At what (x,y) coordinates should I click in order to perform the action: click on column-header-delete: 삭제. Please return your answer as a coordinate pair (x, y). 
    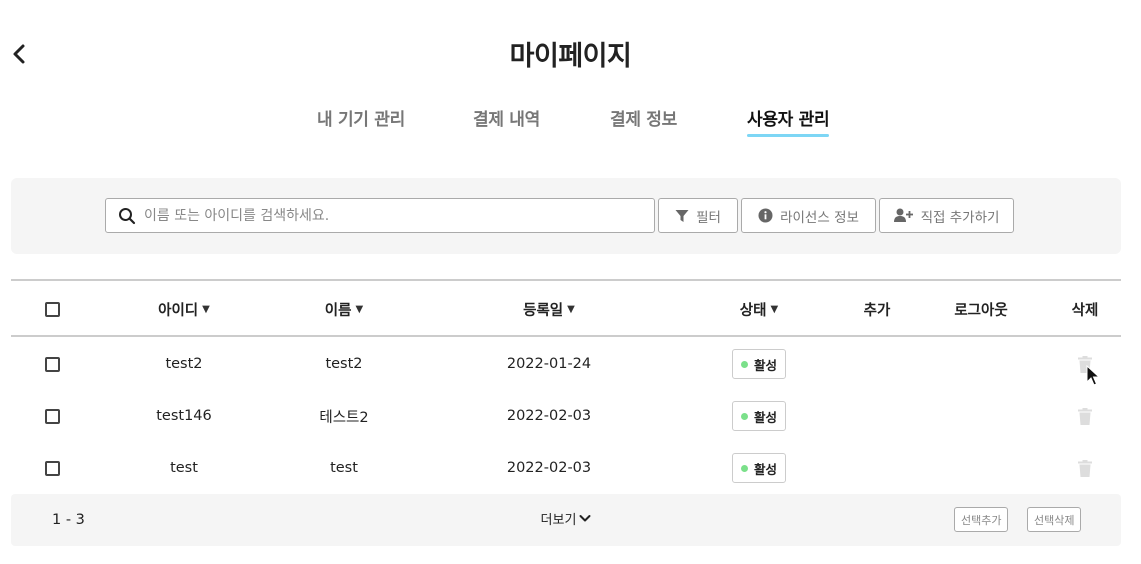
    Looking at the image, I should click on (1085, 310).